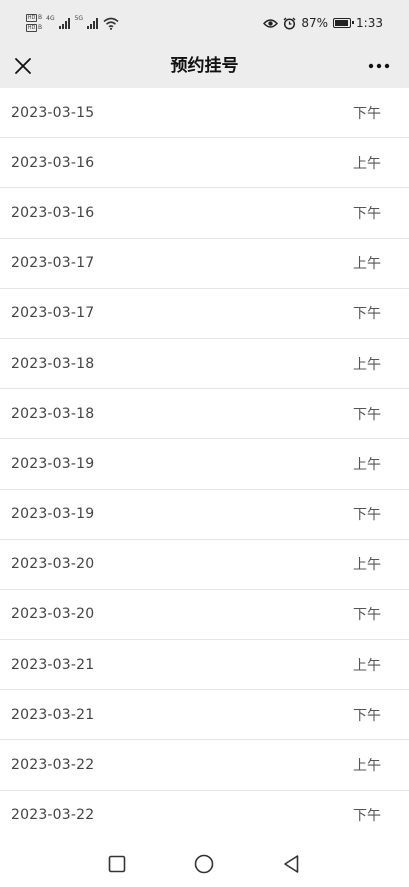 The width and height of the screenshot is (409, 887). Describe the element at coordinates (204, 163) in the screenshot. I see `appointment-slot-row: 2023-03-16 上午` at that location.